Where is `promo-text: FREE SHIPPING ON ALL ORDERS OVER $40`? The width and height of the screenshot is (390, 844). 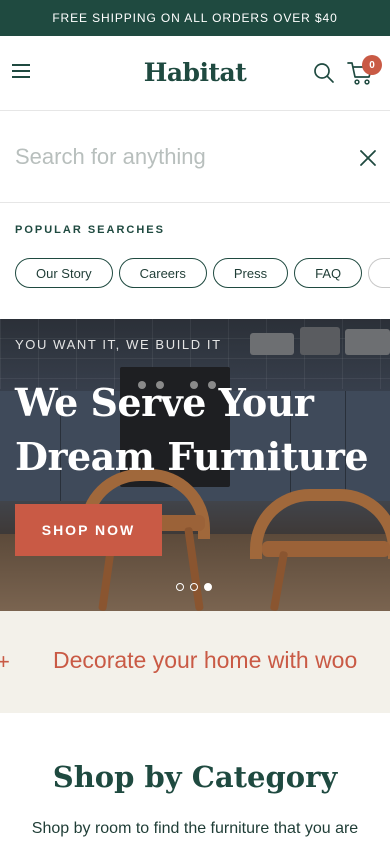 promo-text: FREE SHIPPING ON ALL ORDERS OVER $40 is located at coordinates (195, 18).